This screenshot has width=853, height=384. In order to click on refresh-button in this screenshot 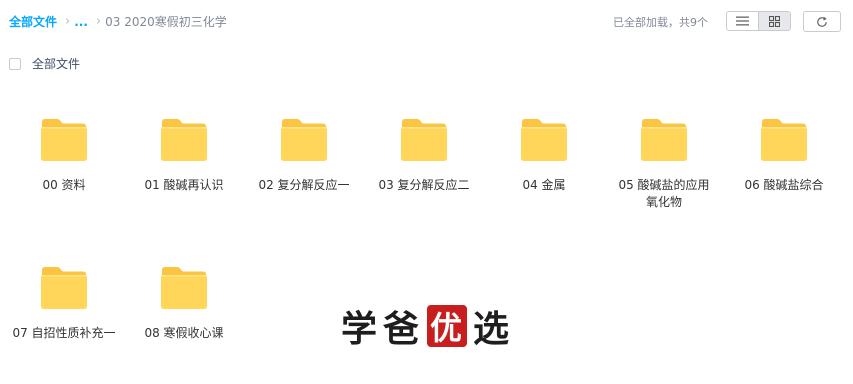, I will do `click(822, 21)`.